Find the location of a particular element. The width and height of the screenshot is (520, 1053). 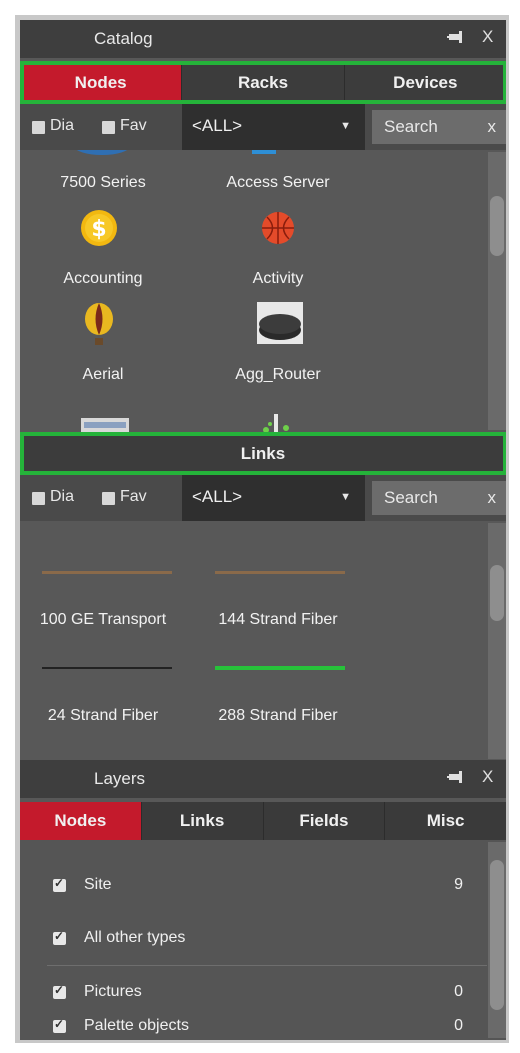

layer-count: 9 is located at coordinates (458, 884).